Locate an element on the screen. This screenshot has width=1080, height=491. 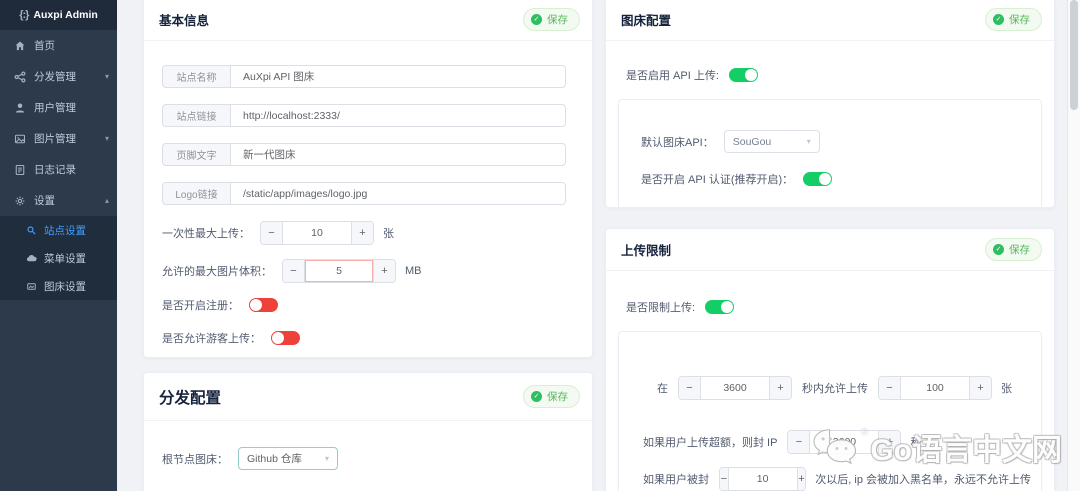
chevron-up-icon: ▴ is located at coordinates (106, 200).